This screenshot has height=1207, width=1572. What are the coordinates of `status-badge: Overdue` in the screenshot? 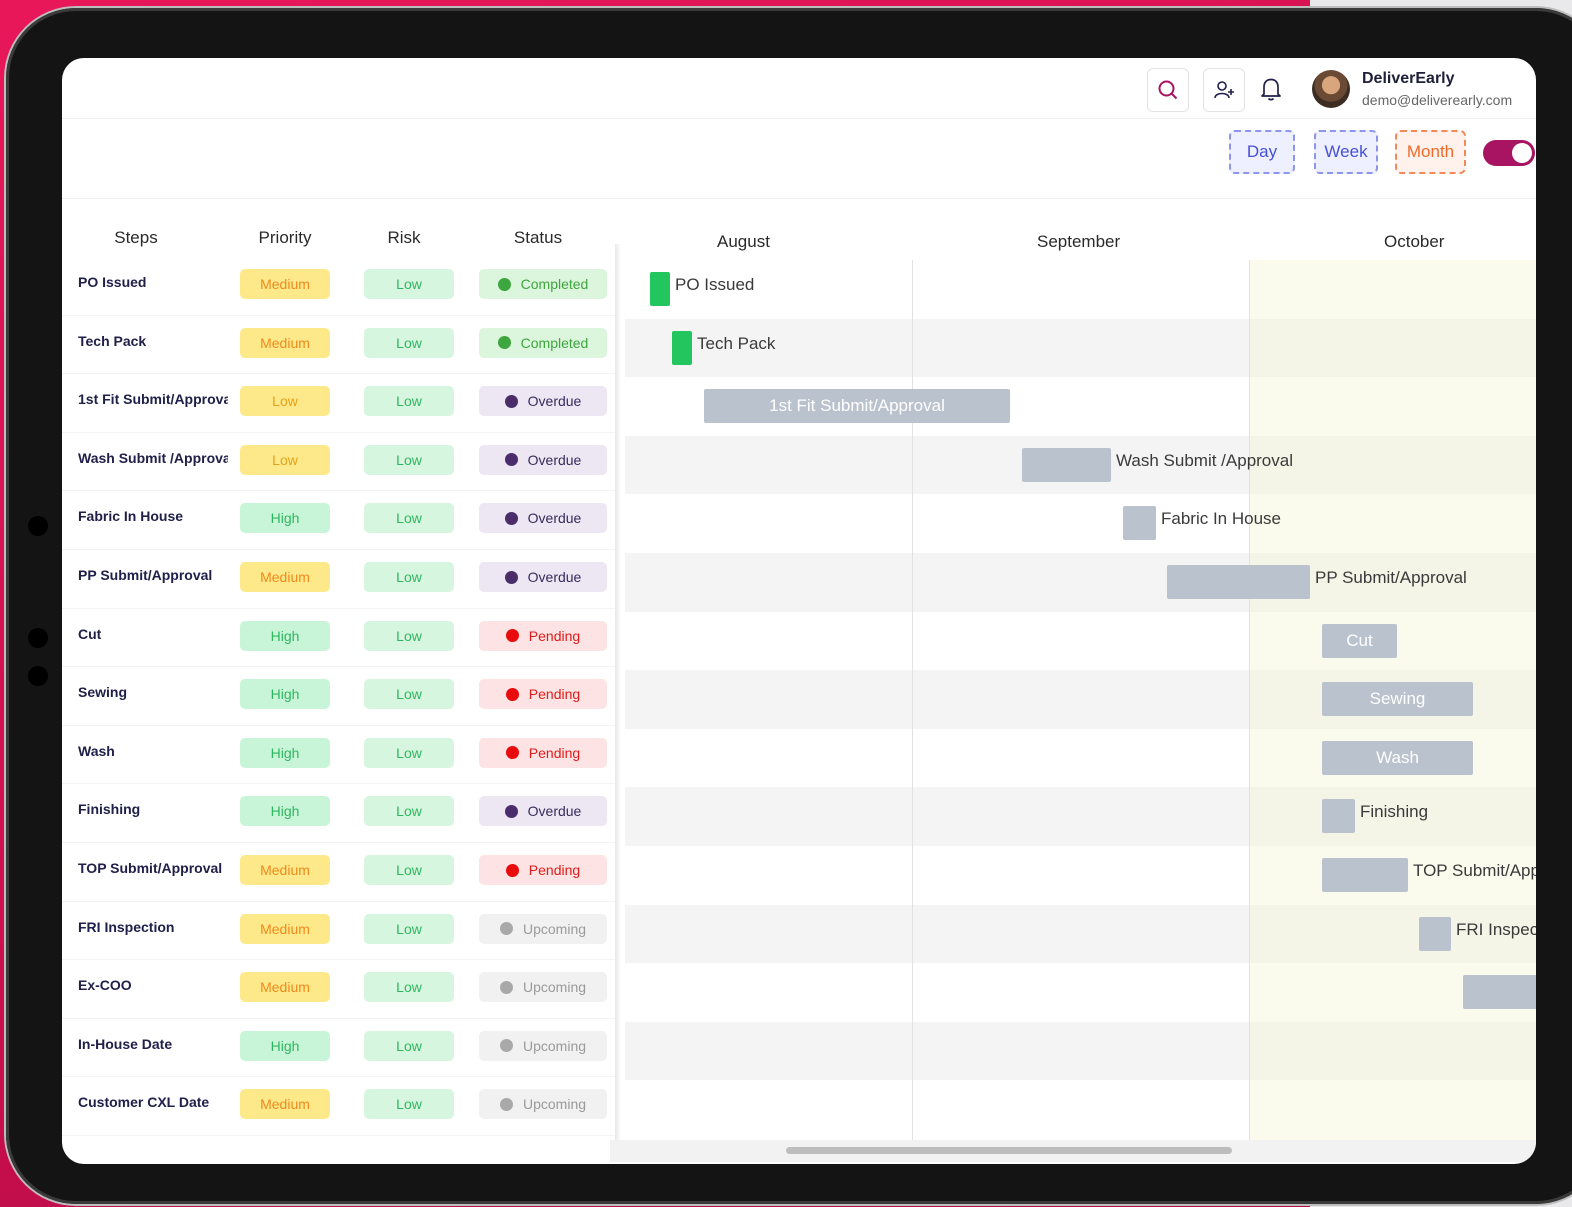 It's located at (543, 811).